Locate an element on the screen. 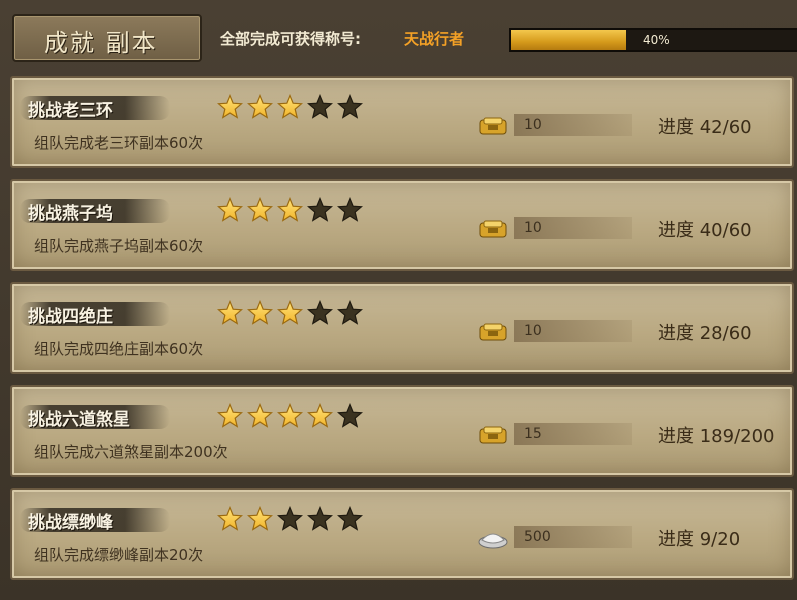 The width and height of the screenshot is (797, 600). achievement-description: 组队完成六道煞星副本200次 is located at coordinates (131, 452).